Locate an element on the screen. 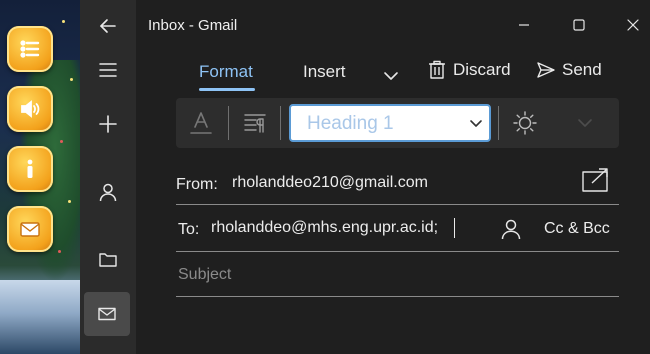 The height and width of the screenshot is (354, 650). send-label: Send is located at coordinates (582, 69).